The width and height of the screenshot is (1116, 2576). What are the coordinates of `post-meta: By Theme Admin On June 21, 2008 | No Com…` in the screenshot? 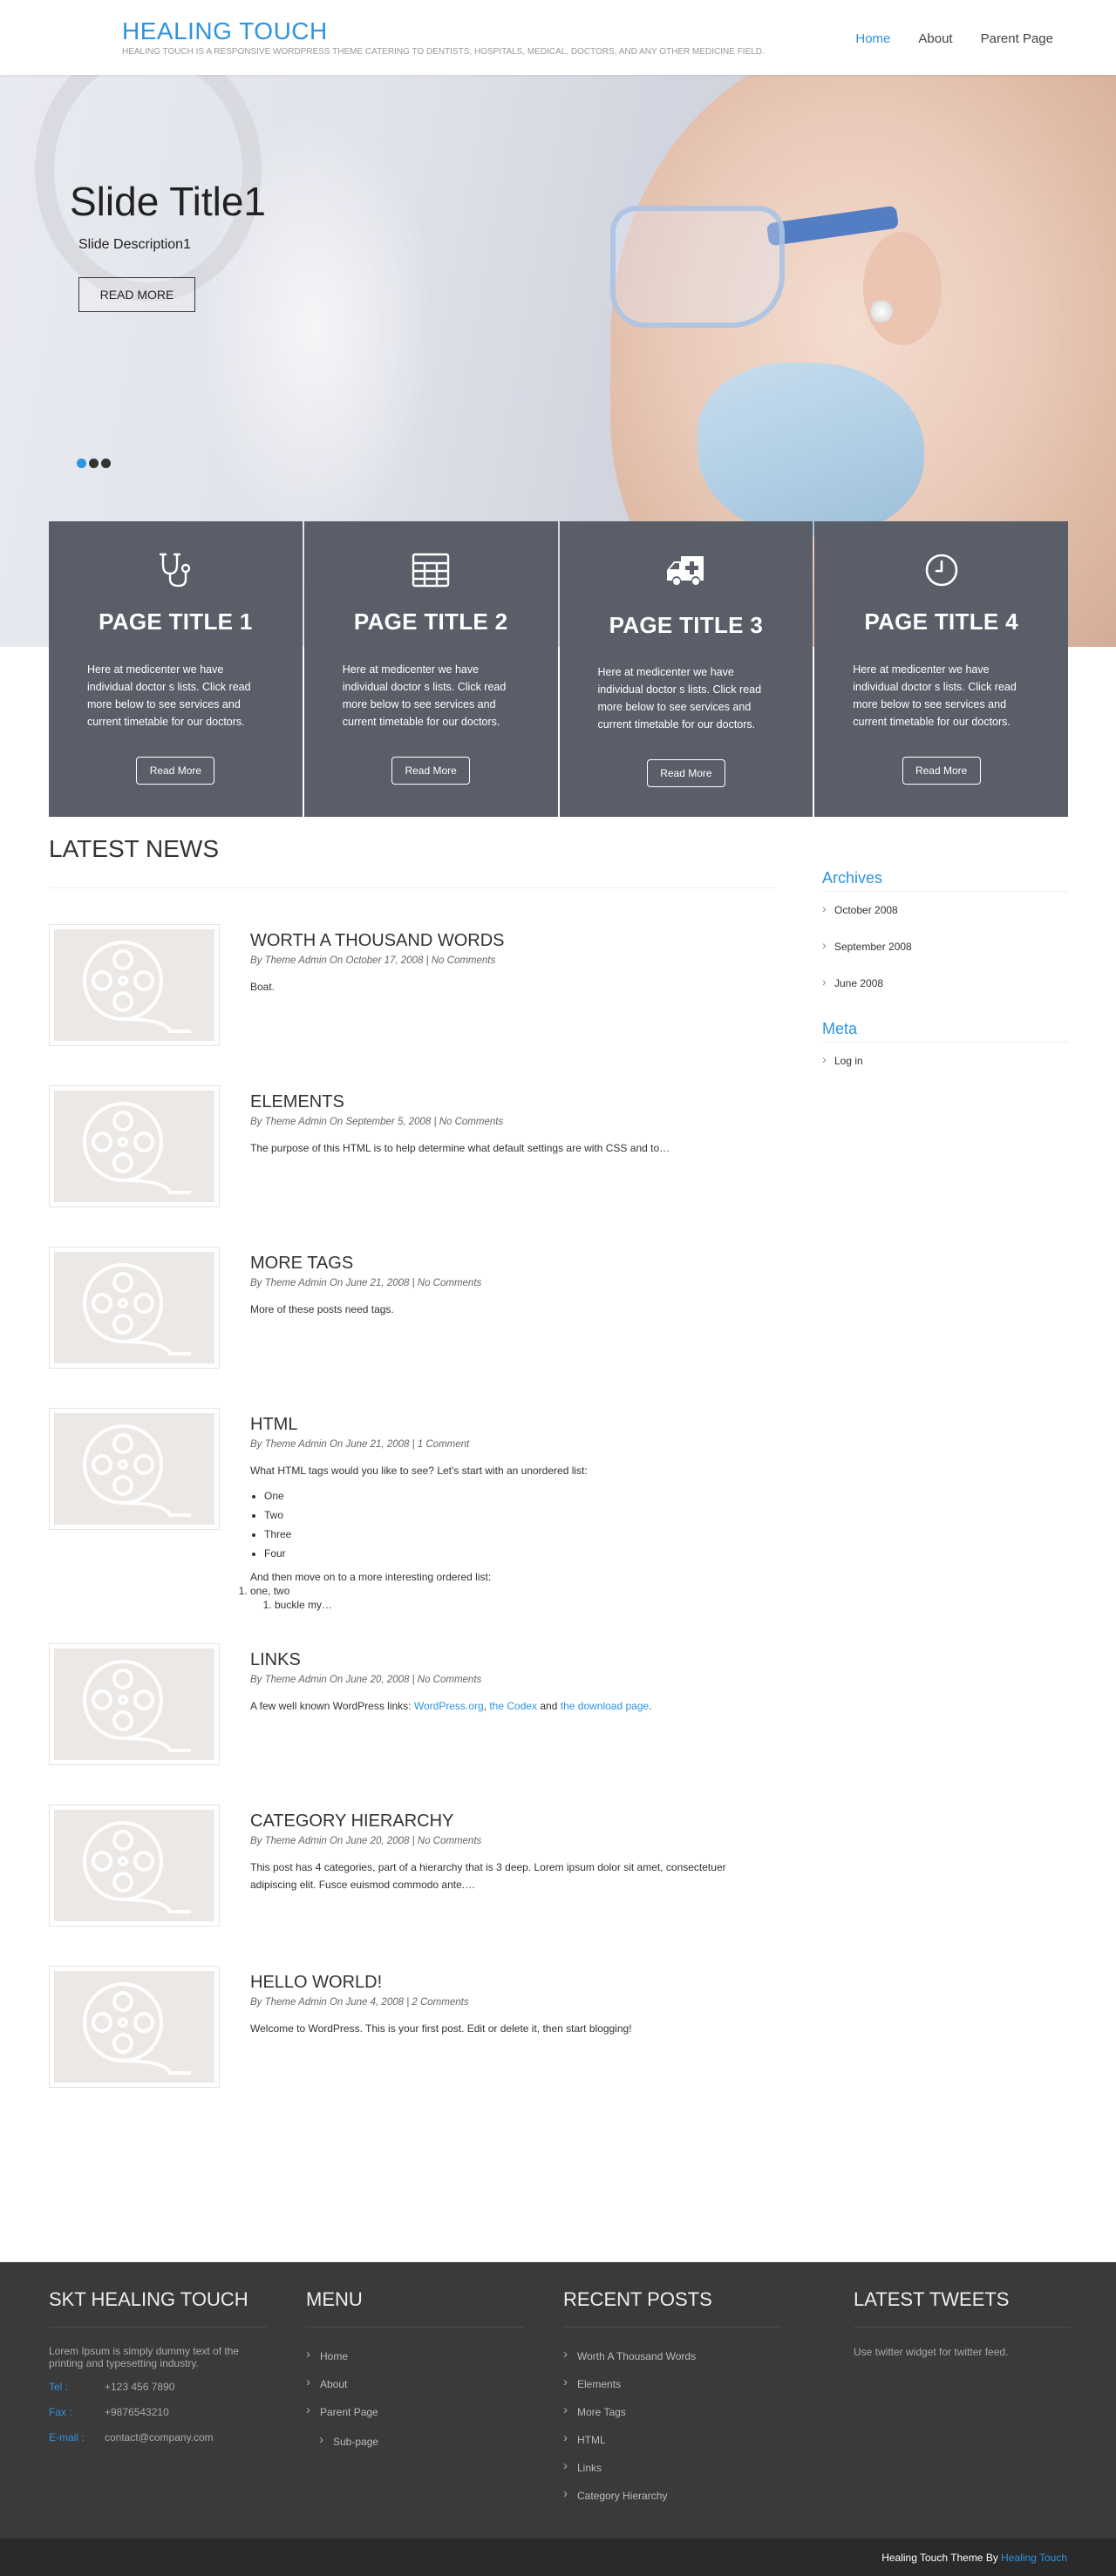 It's located at (366, 1283).